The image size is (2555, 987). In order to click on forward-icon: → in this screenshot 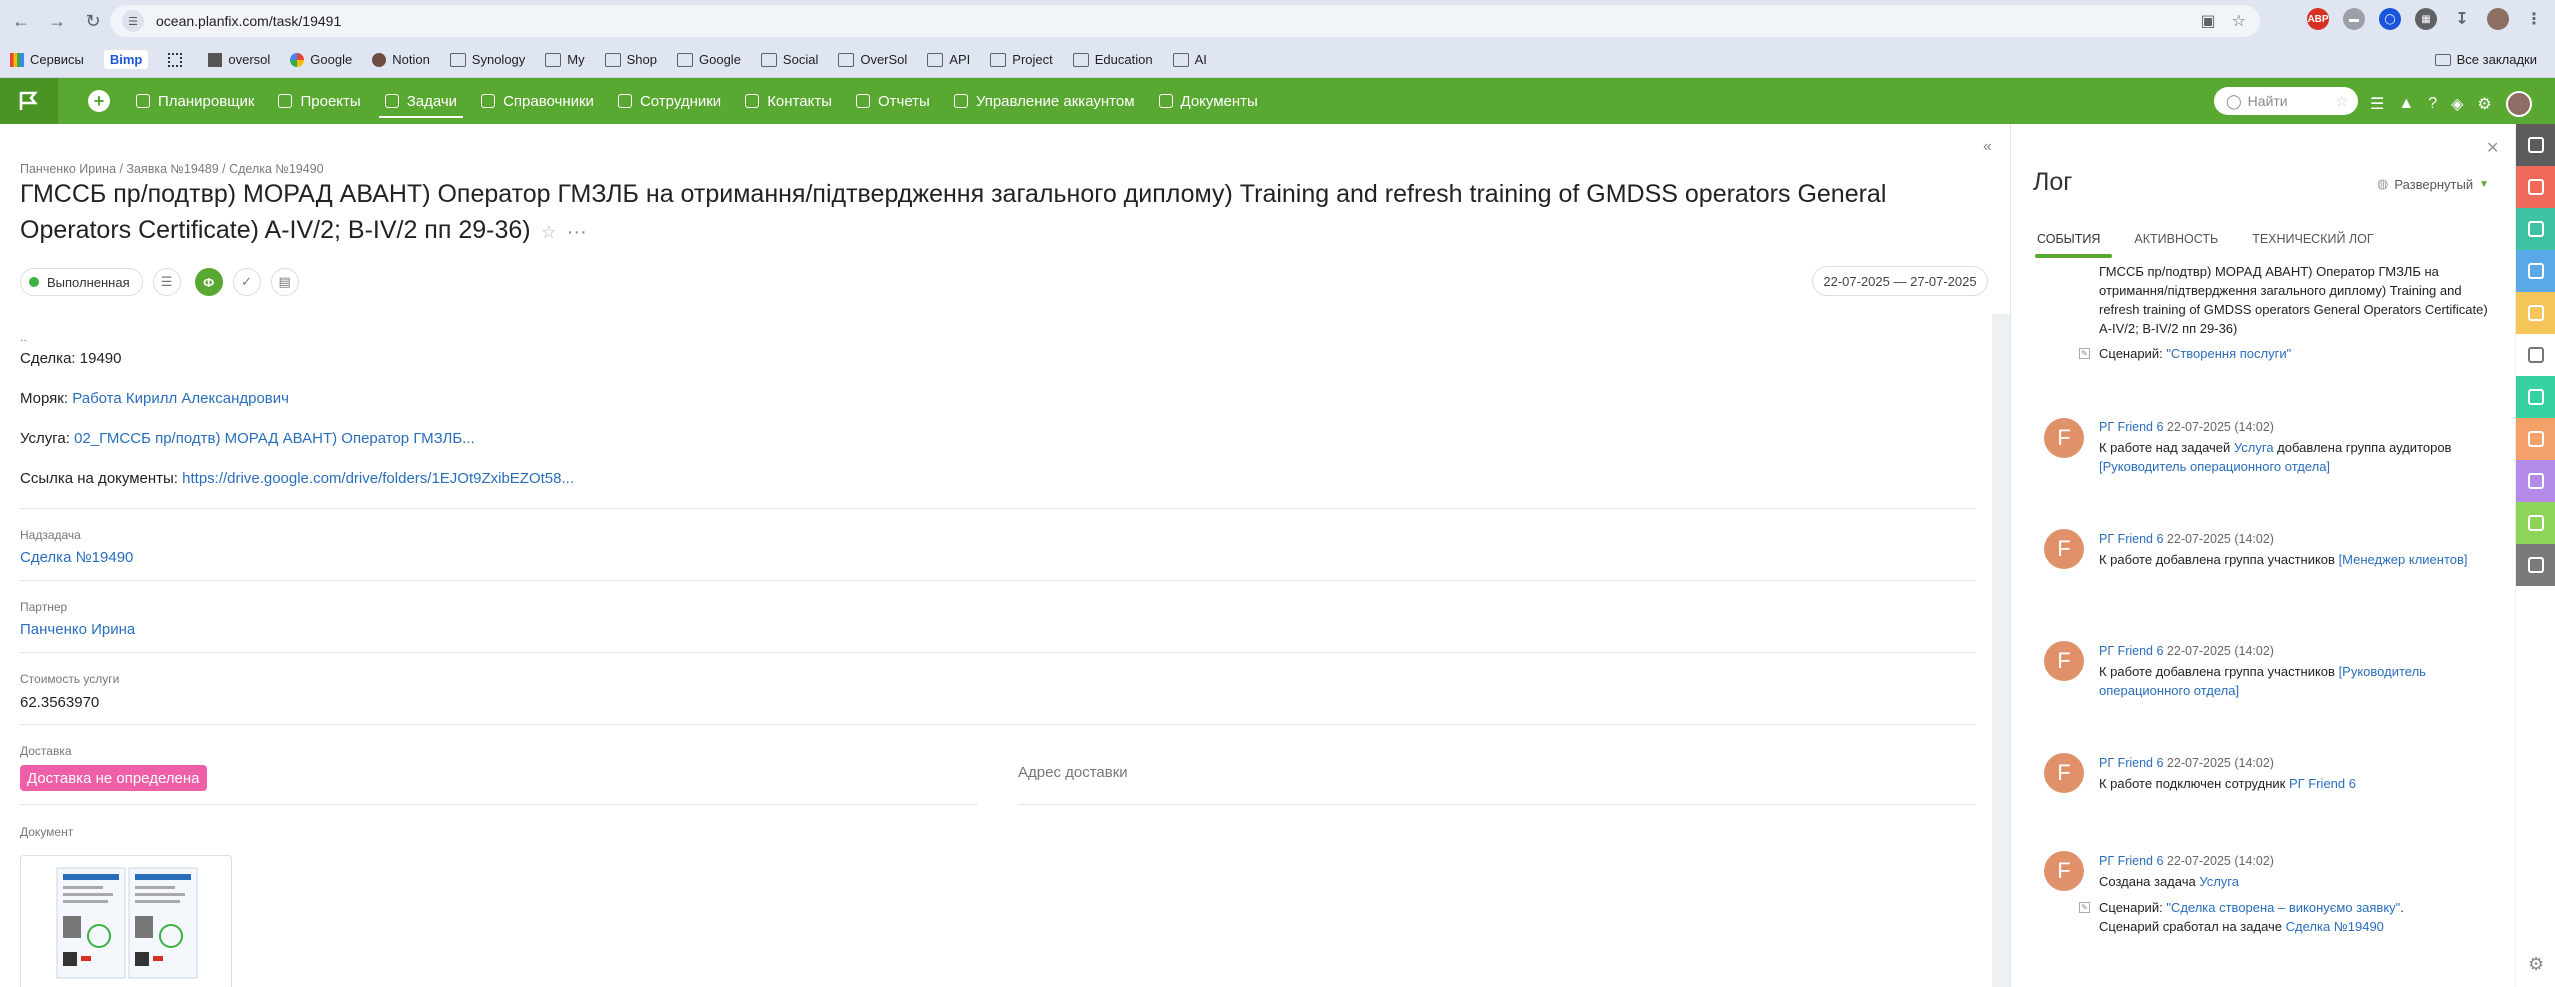, I will do `click(57, 21)`.